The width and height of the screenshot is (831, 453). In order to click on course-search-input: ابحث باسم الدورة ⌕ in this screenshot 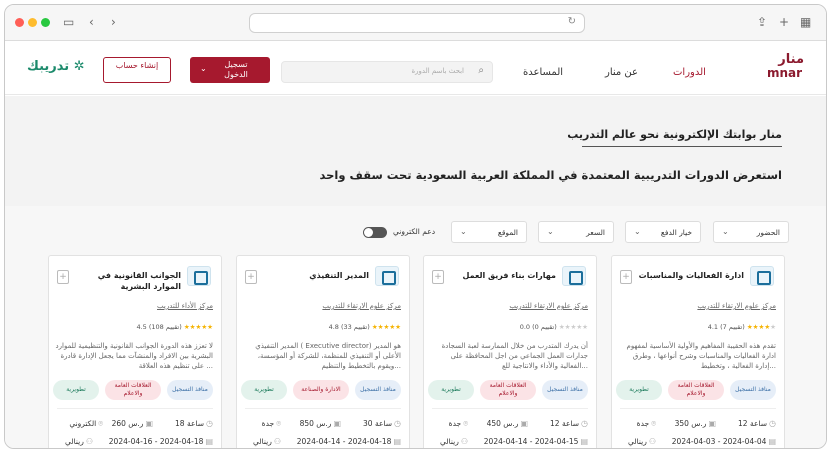, I will do `click(387, 72)`.